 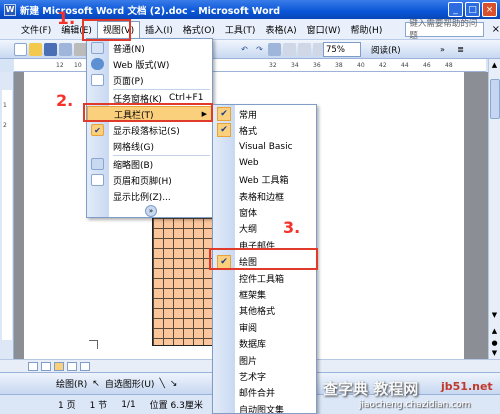 What do you see at coordinates (472, 9) in the screenshot?
I see `maximize-button: □` at bounding box center [472, 9].